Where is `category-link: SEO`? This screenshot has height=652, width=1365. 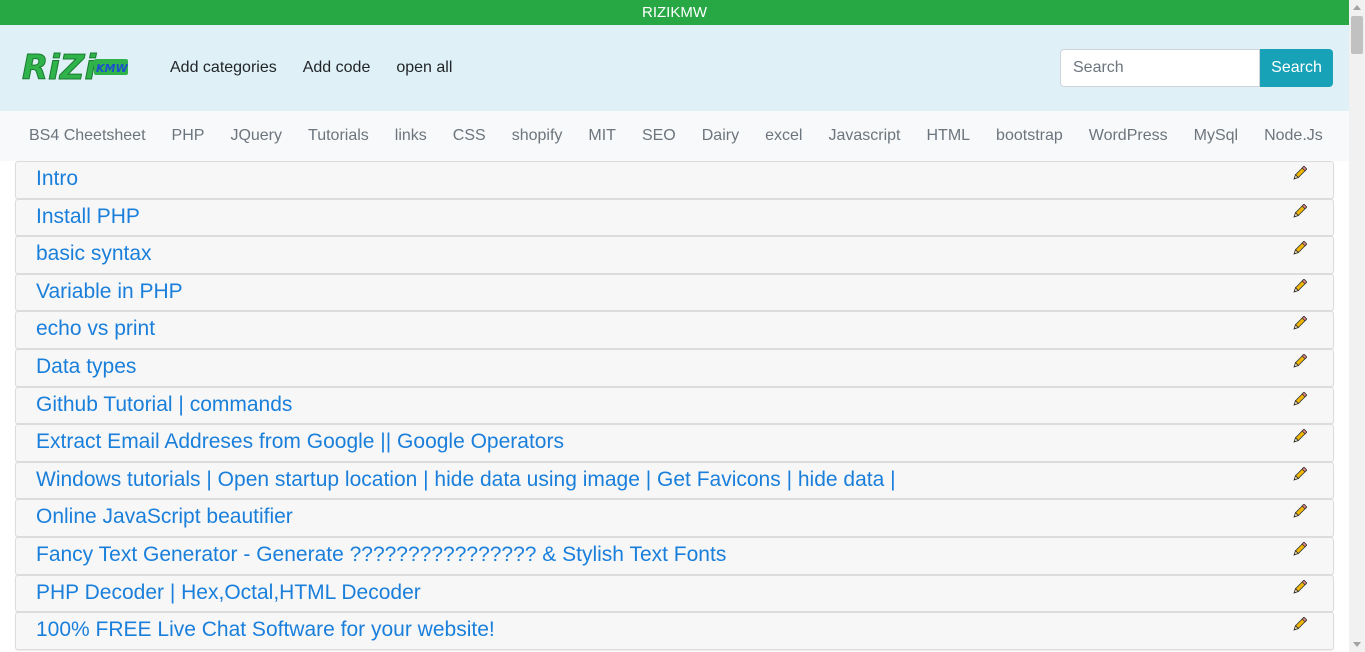 category-link: SEO is located at coordinates (659, 136).